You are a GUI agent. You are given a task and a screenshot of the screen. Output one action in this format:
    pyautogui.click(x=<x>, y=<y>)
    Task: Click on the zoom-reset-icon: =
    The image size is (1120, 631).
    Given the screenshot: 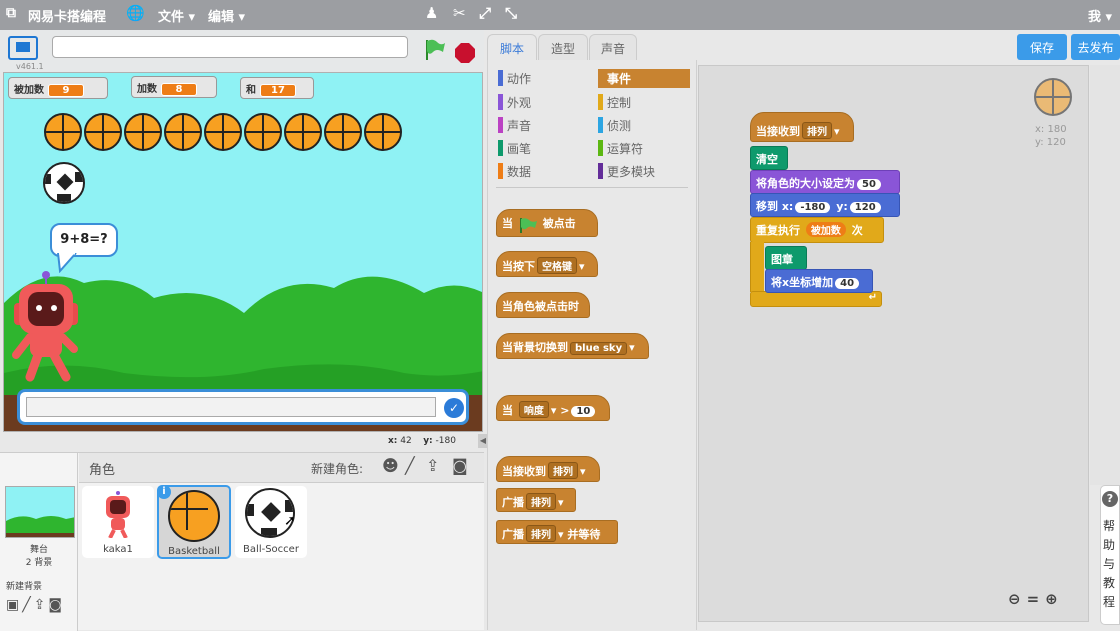 What is the action you would take?
    pyautogui.click(x=1036, y=599)
    